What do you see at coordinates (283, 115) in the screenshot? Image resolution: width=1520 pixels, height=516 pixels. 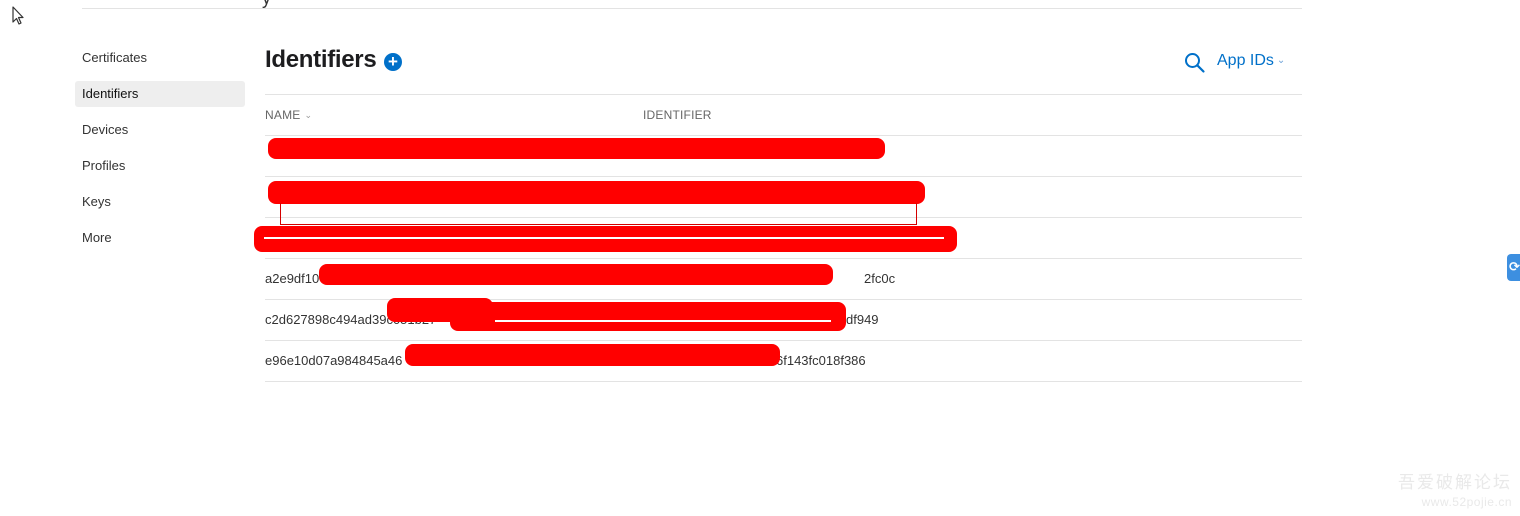 I see `column-name-label: NAME` at bounding box center [283, 115].